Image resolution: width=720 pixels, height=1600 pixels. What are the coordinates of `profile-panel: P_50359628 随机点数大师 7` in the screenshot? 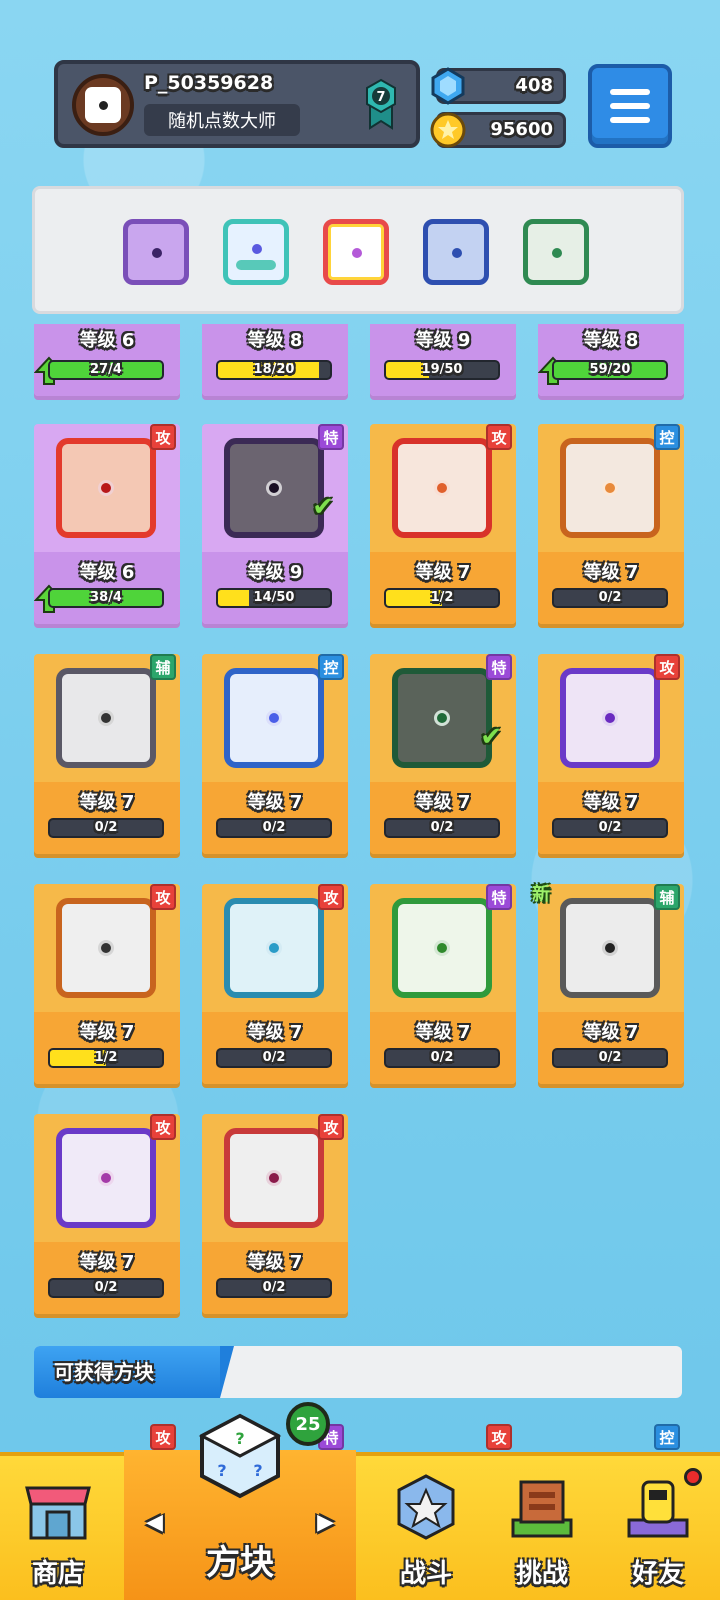 It's located at (237, 104).